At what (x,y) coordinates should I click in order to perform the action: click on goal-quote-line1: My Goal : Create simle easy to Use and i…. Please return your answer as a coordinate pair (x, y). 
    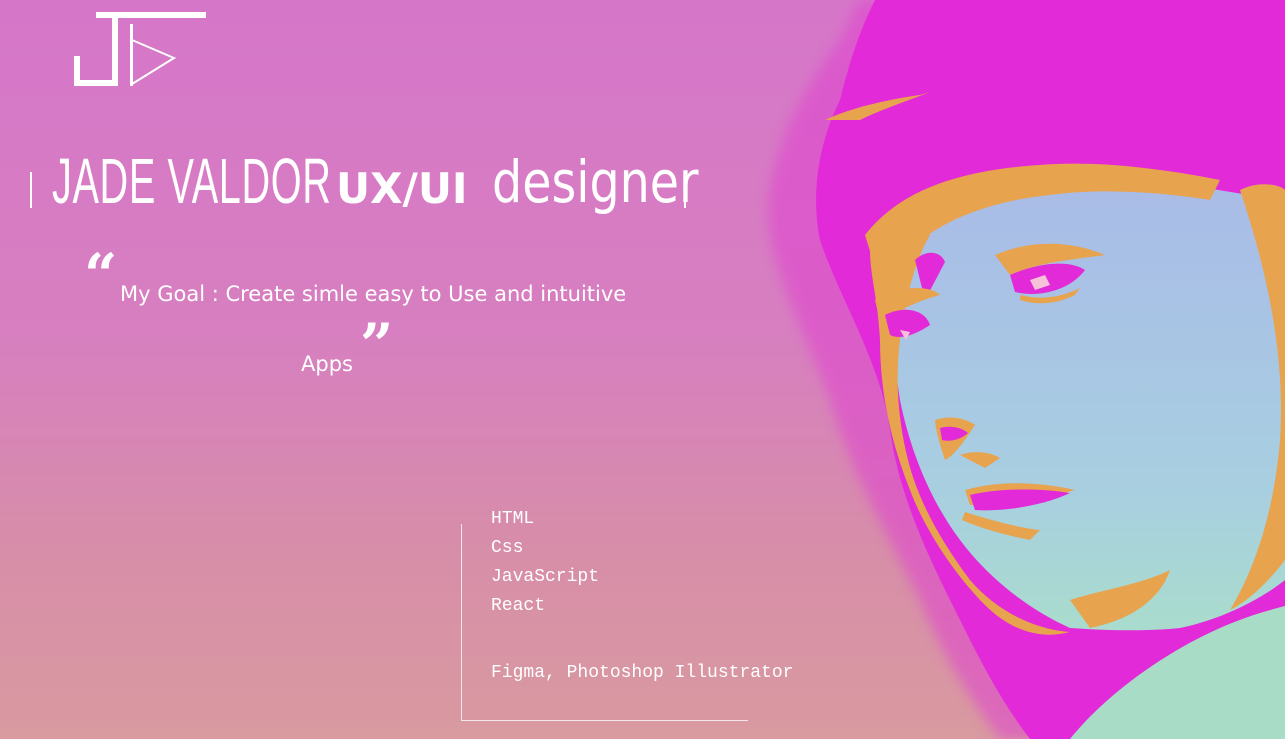
    Looking at the image, I should click on (373, 294).